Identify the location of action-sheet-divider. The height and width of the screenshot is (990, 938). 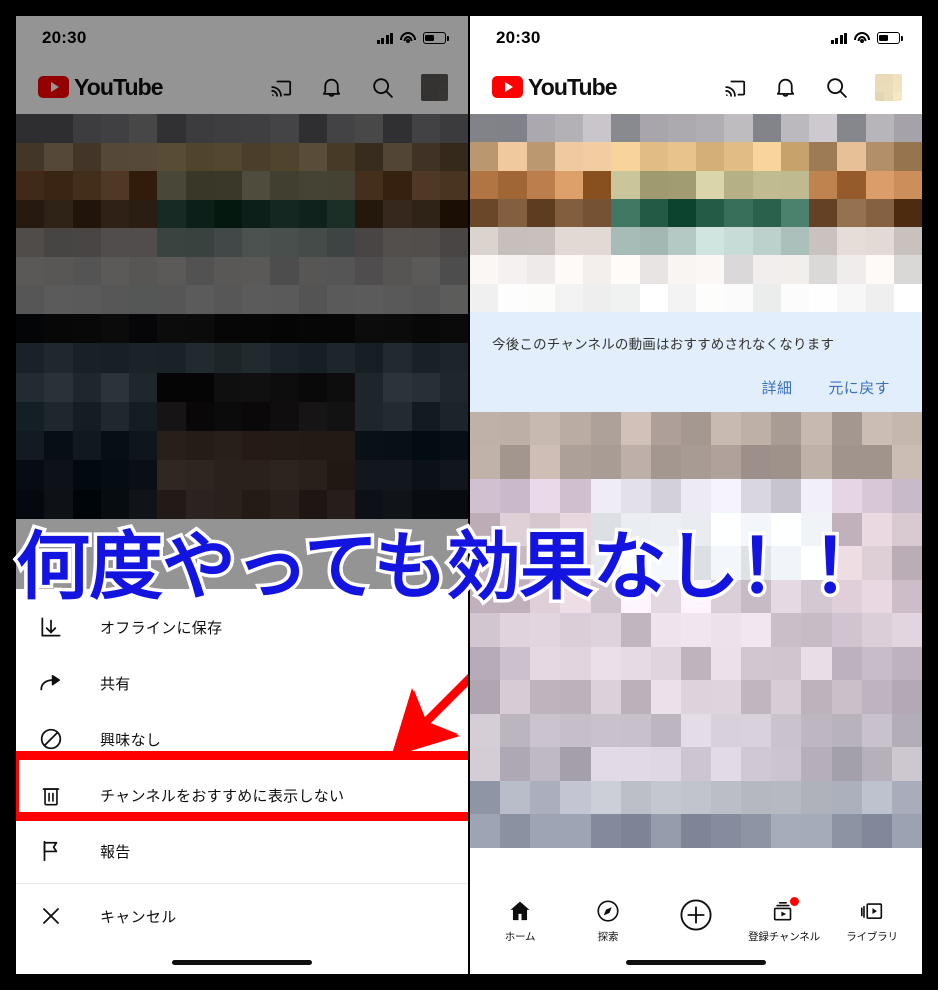
(242, 883).